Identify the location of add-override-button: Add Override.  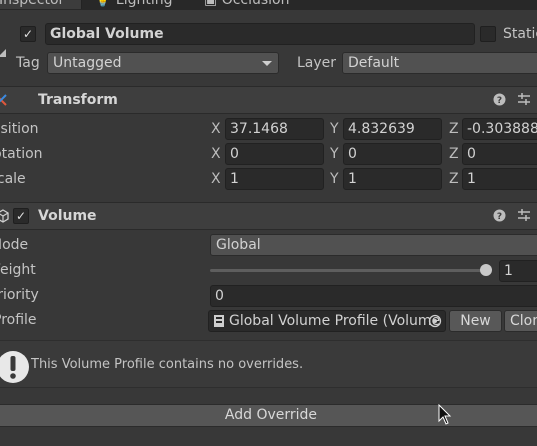
(268, 415).